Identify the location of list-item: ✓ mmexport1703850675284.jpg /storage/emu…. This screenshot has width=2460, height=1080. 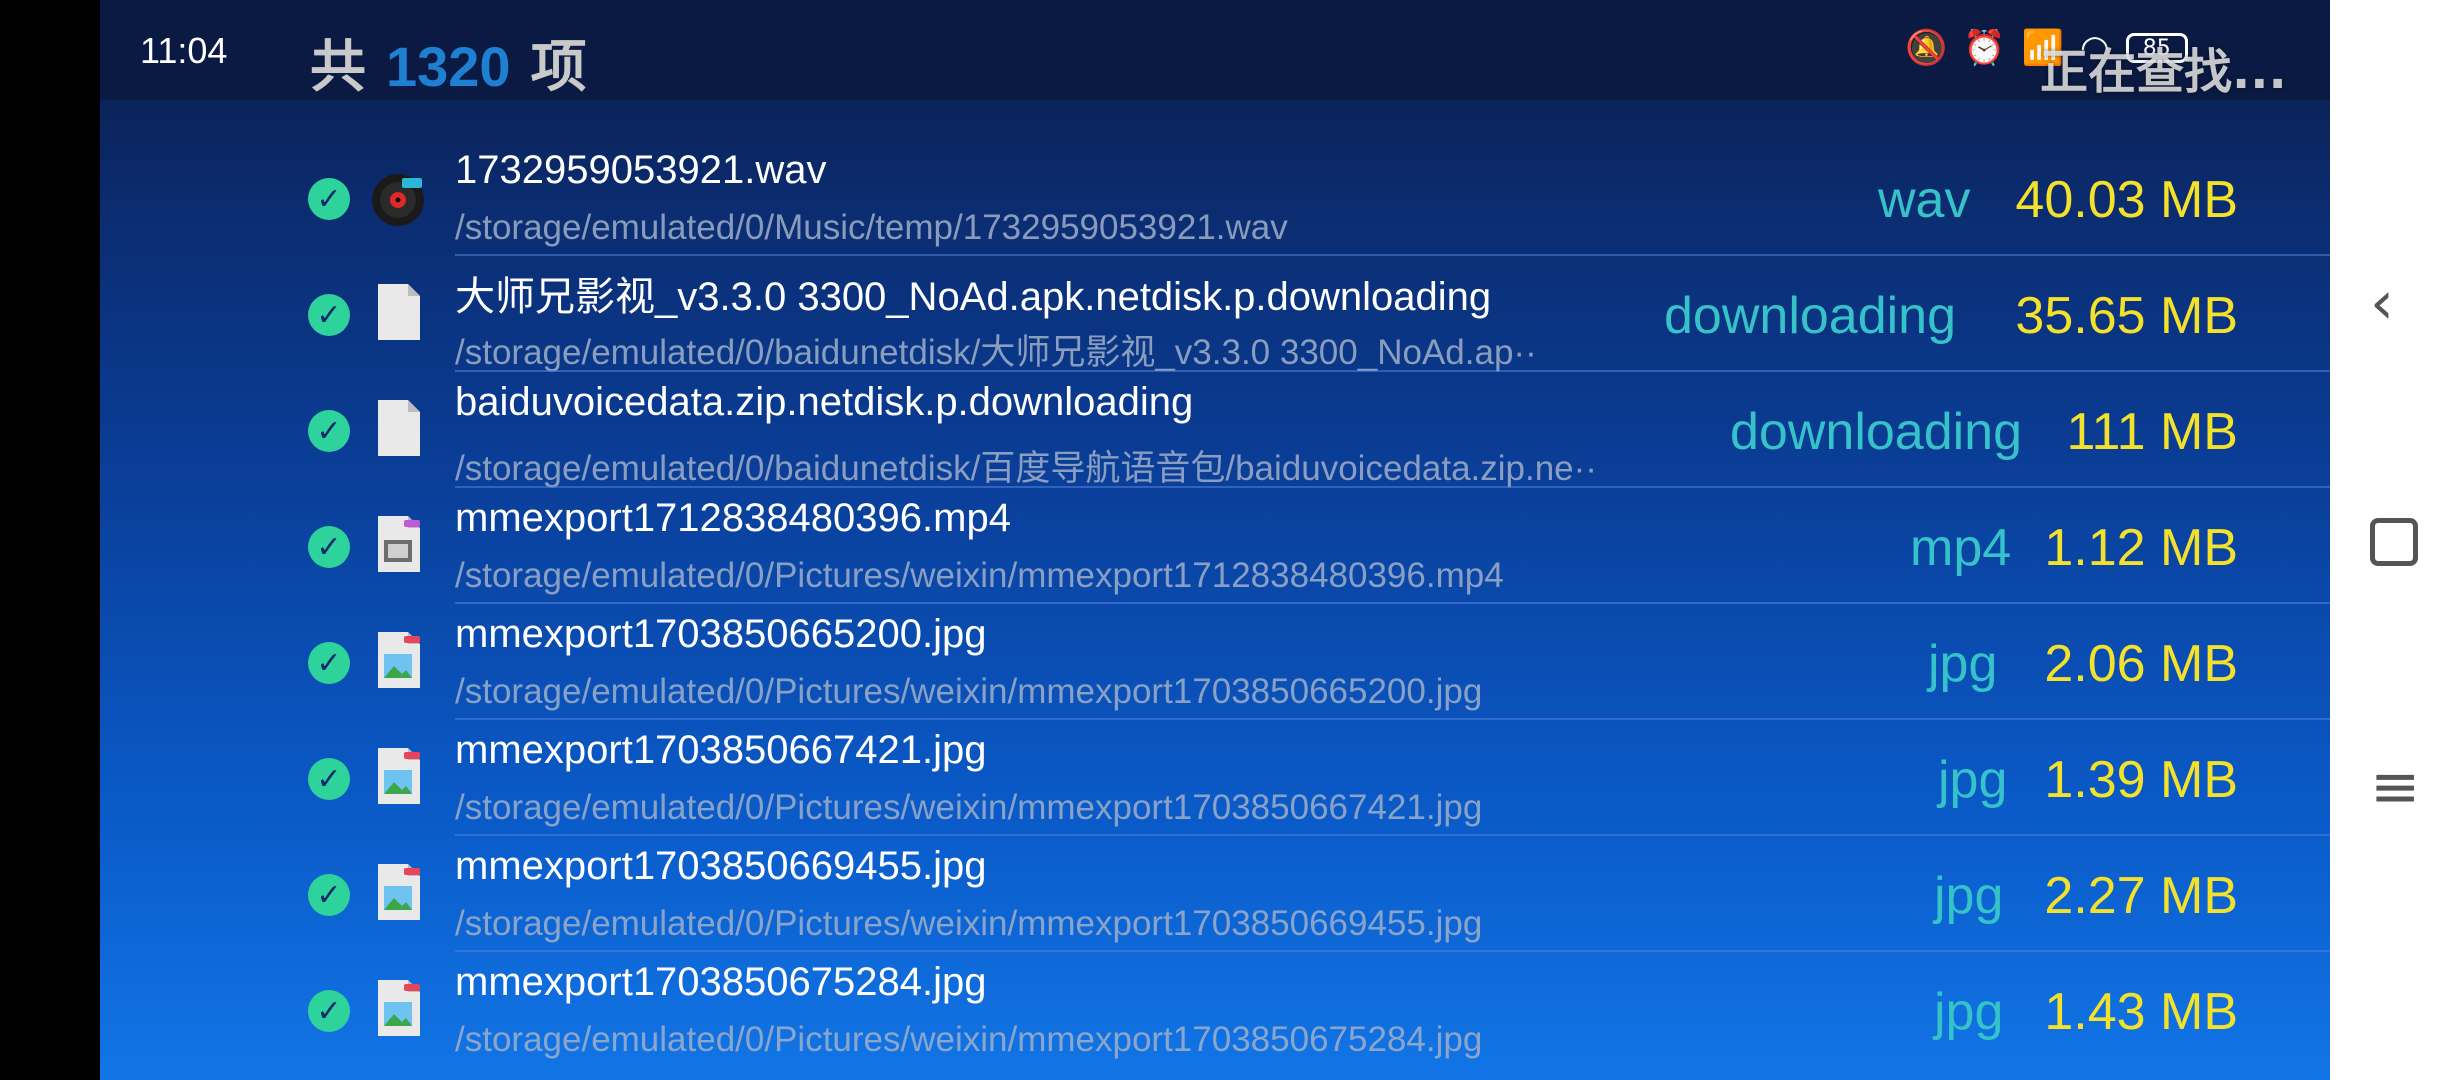
(1215, 1010).